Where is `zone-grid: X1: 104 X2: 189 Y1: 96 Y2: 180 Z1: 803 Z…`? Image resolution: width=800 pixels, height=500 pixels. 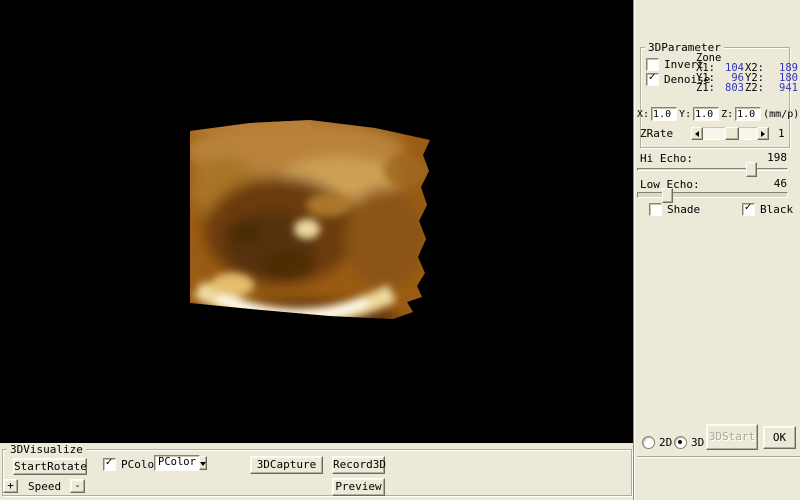
zone-grid: X1: 104 X2: 189 Y1: 96 Y2: 180 Z1: 803 Z… is located at coordinates (747, 78).